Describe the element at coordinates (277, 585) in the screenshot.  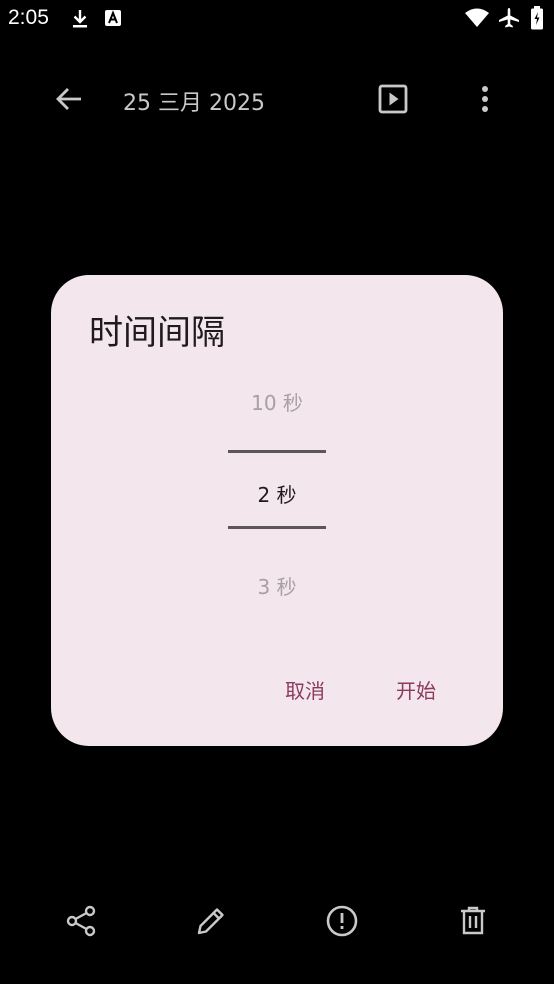
I see `picker-option-next: 3 秒` at that location.